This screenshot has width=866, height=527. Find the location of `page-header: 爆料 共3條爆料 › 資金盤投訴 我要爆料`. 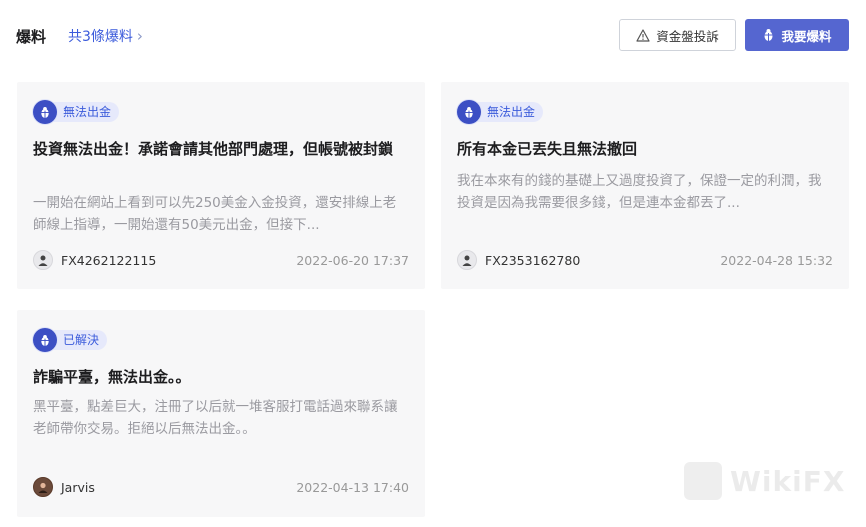

page-header: 爆料 共3條爆料 › 資金盤投訴 我要爆料 is located at coordinates (433, 36).